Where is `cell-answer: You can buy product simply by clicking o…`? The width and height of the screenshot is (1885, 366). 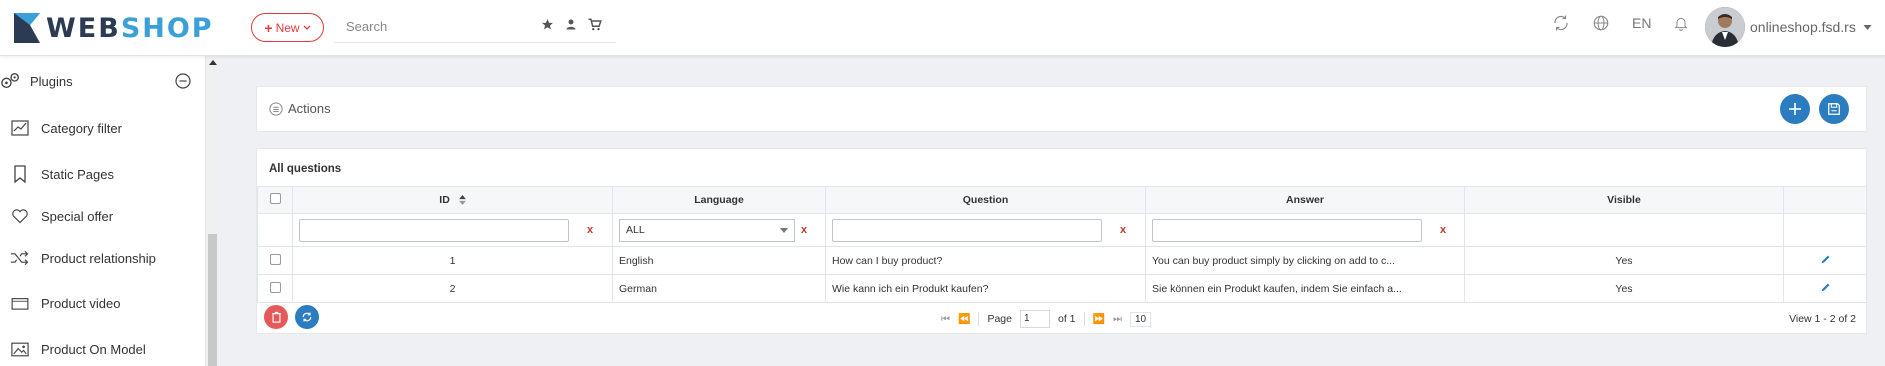
cell-answer: You can buy product simply by clicking o… is located at coordinates (1305, 260).